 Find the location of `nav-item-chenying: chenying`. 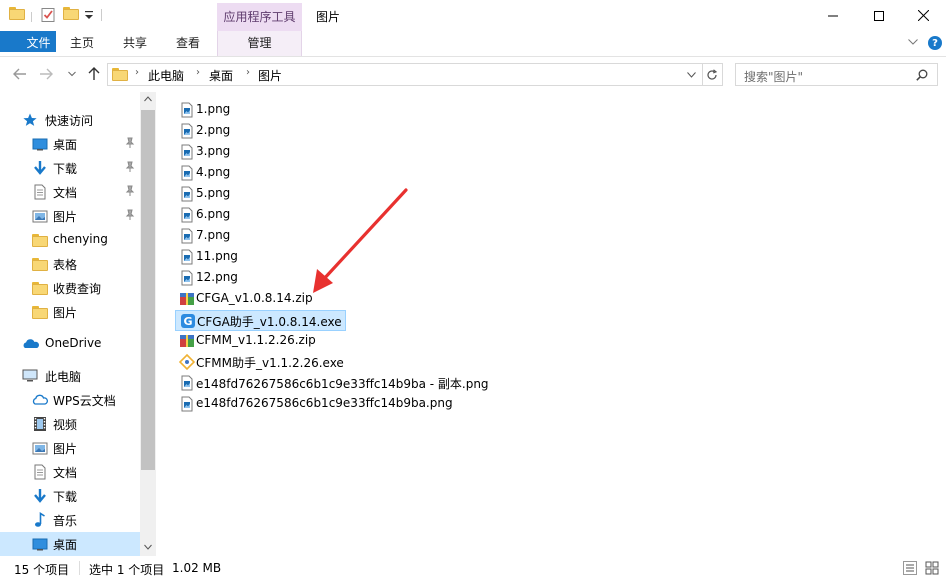

nav-item-chenying: chenying is located at coordinates (70, 240).